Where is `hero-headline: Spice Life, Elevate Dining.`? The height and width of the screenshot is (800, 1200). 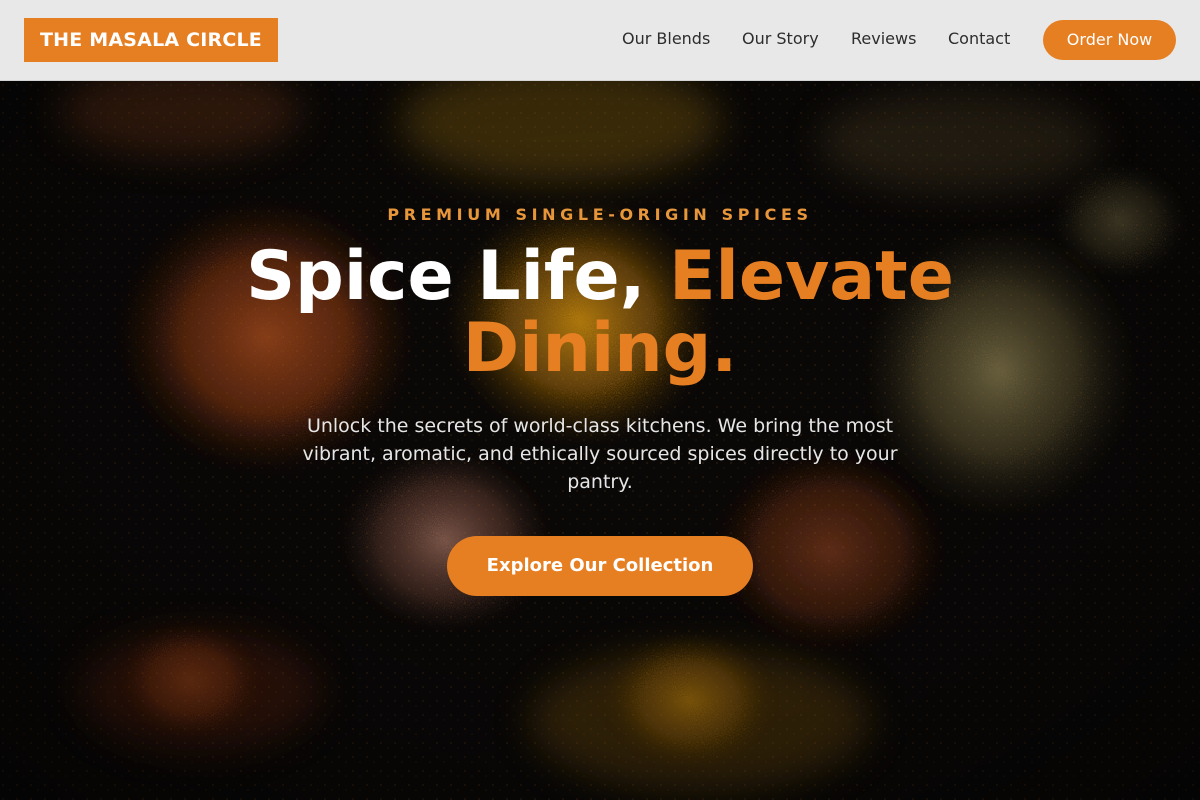 hero-headline: Spice Life, Elevate Dining. is located at coordinates (600, 313).